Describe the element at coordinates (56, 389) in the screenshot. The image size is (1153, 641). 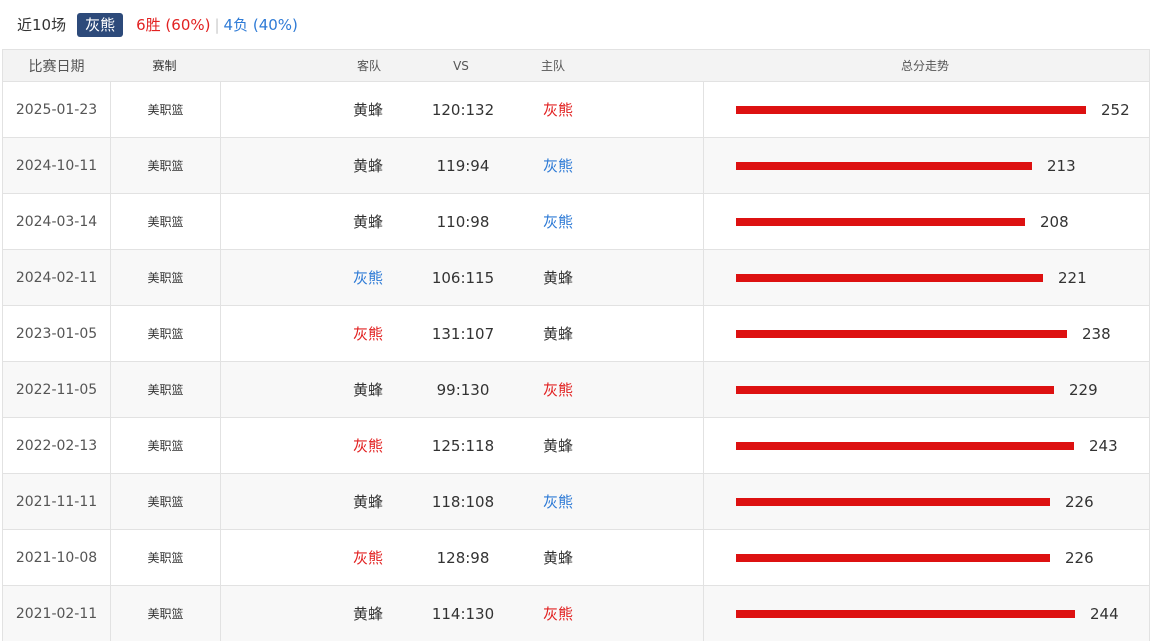
I see `row-date: 2022-11-05` at that location.